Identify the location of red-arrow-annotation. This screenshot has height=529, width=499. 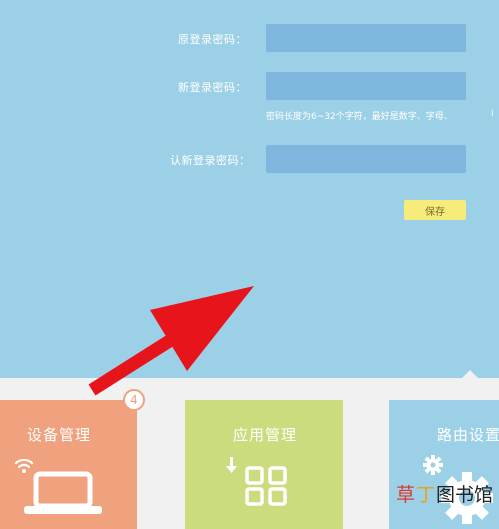
(171, 341).